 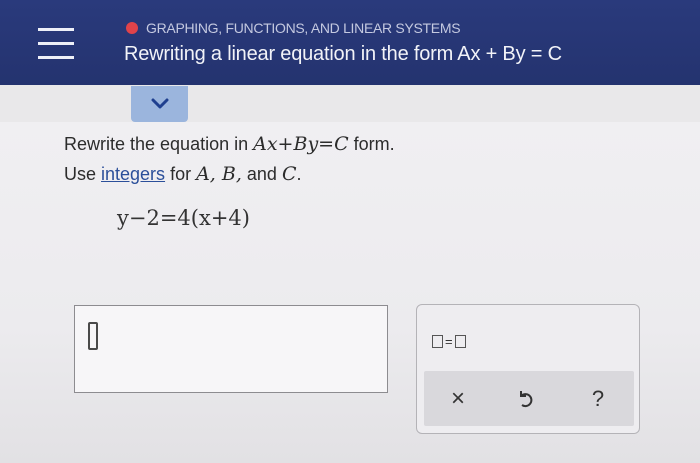 I want to click on undo-icon, so click(x=526, y=399).